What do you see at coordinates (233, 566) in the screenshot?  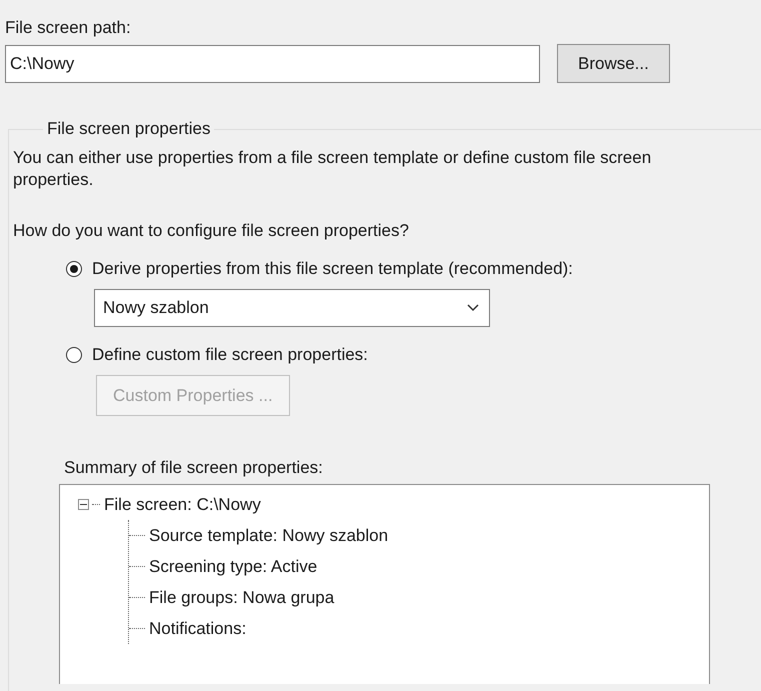 I see `tree-item: Screening type: Active` at bounding box center [233, 566].